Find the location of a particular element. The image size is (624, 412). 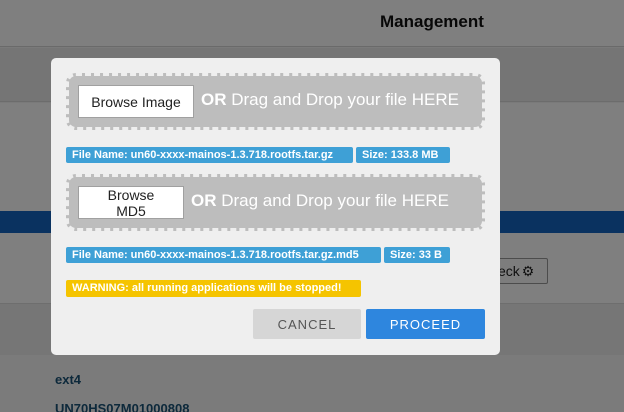

md5-dropzone-text: OR Drag and Drop your file HERE is located at coordinates (320, 201).